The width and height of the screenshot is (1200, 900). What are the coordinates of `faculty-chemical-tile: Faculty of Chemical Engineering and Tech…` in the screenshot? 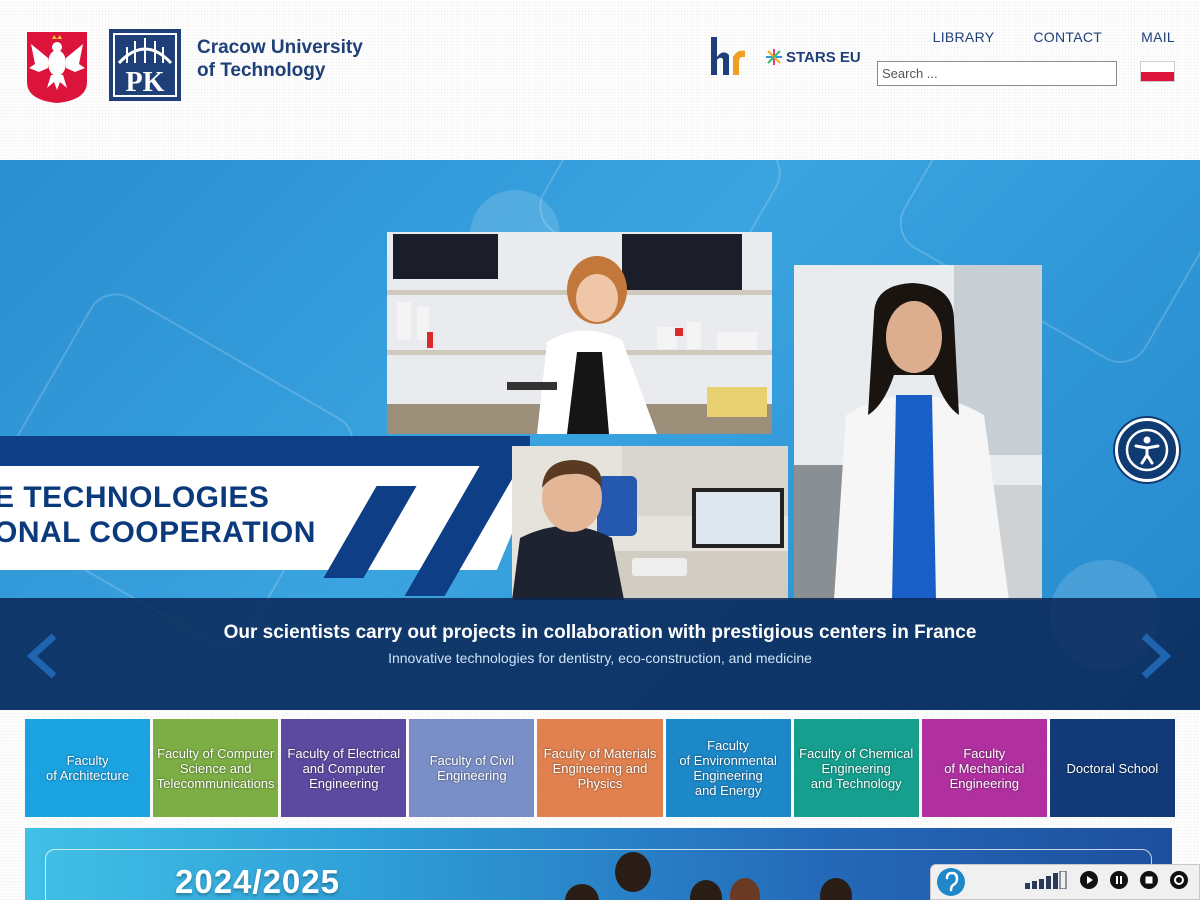 It's located at (856, 768).